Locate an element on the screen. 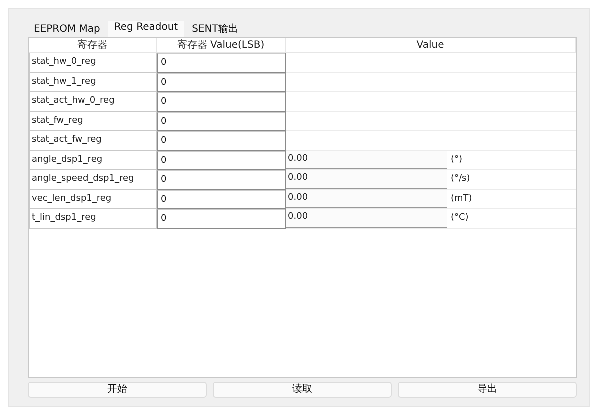 Image resolution: width=598 pixels, height=415 pixels. tab: SENT输出 is located at coordinates (215, 30).